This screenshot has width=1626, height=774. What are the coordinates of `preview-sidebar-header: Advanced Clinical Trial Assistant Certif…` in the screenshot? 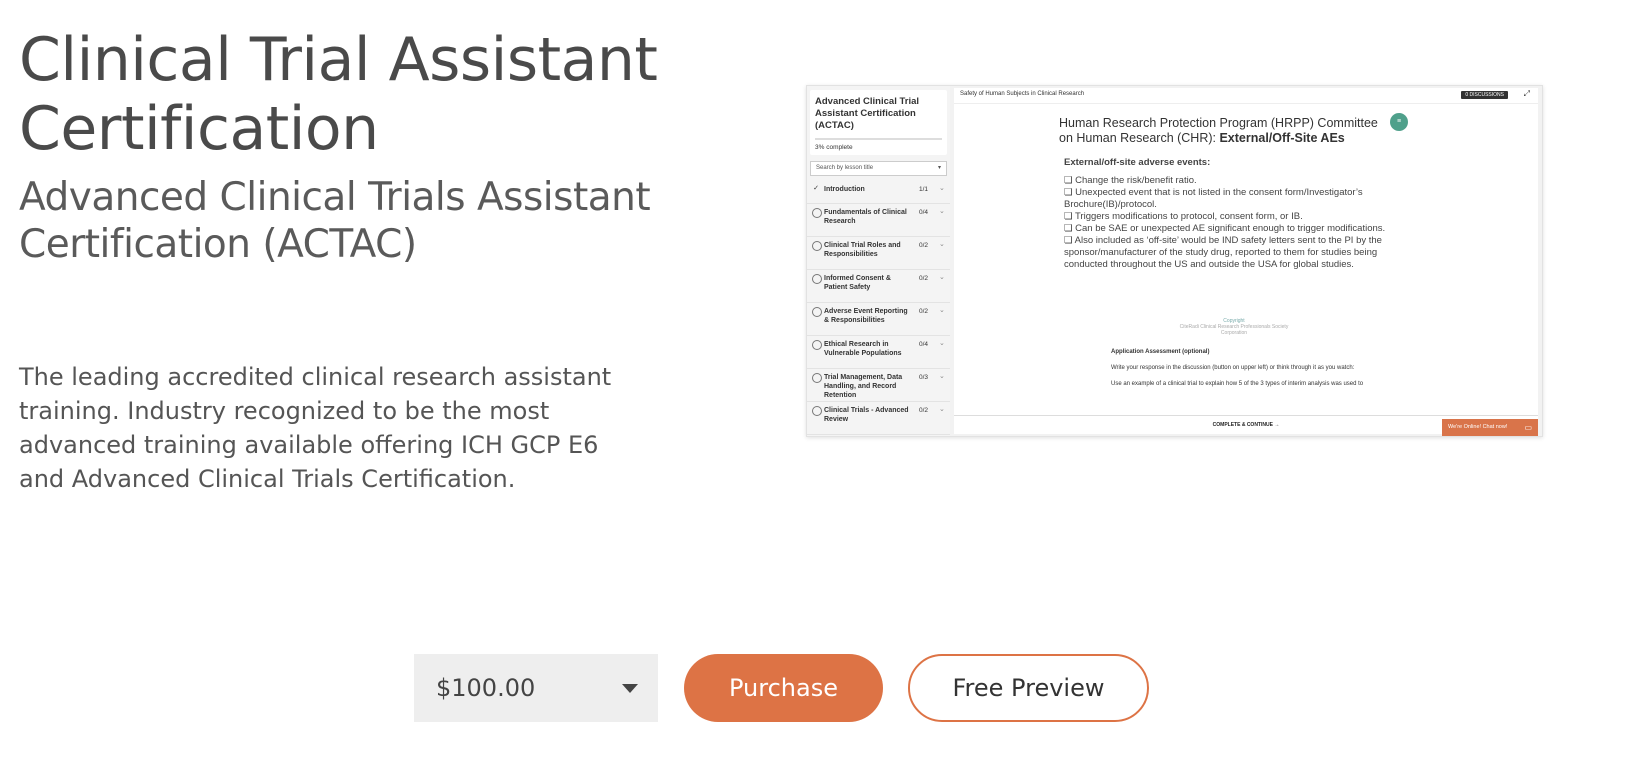 It's located at (878, 122).